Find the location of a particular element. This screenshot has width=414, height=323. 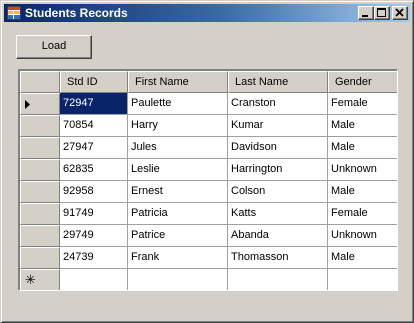

cell-first-name: Jules is located at coordinates (178, 148).